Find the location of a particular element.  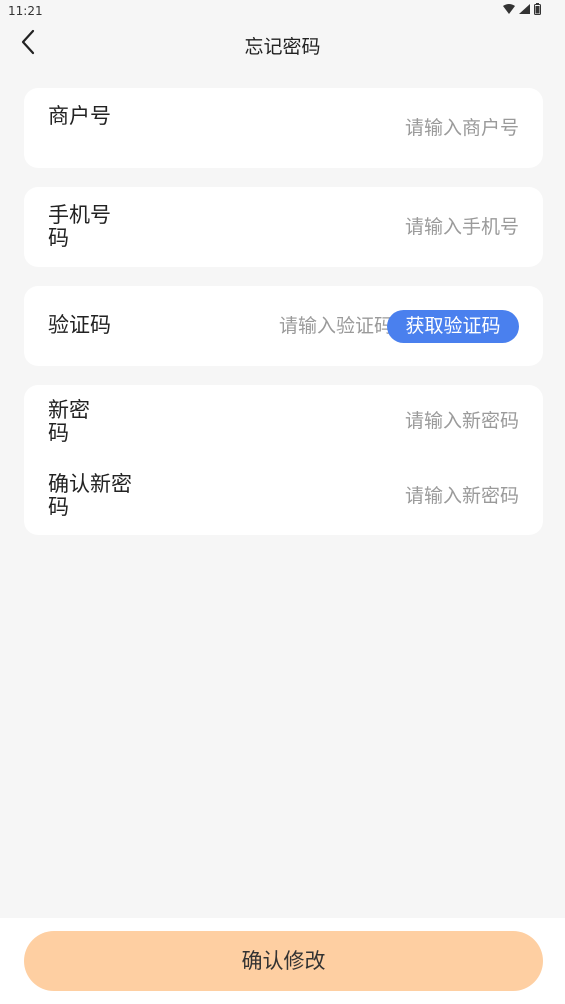

battery-icon is located at coordinates (537, 9).